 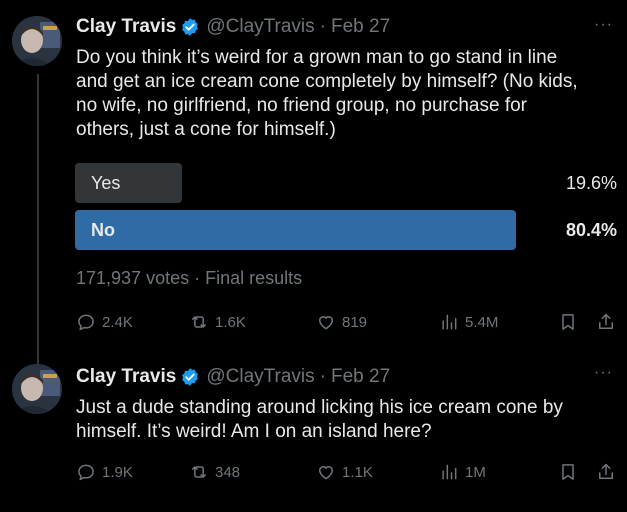 What do you see at coordinates (357, 472) in the screenshot?
I see `like-count: 1.1K` at bounding box center [357, 472].